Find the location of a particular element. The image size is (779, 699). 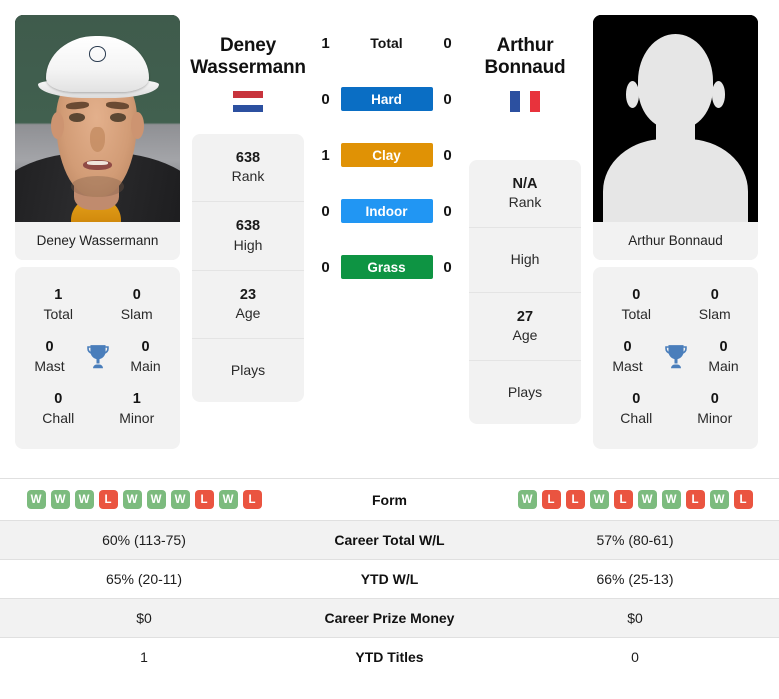

left-age-cell: 23 Age is located at coordinates (248, 305).